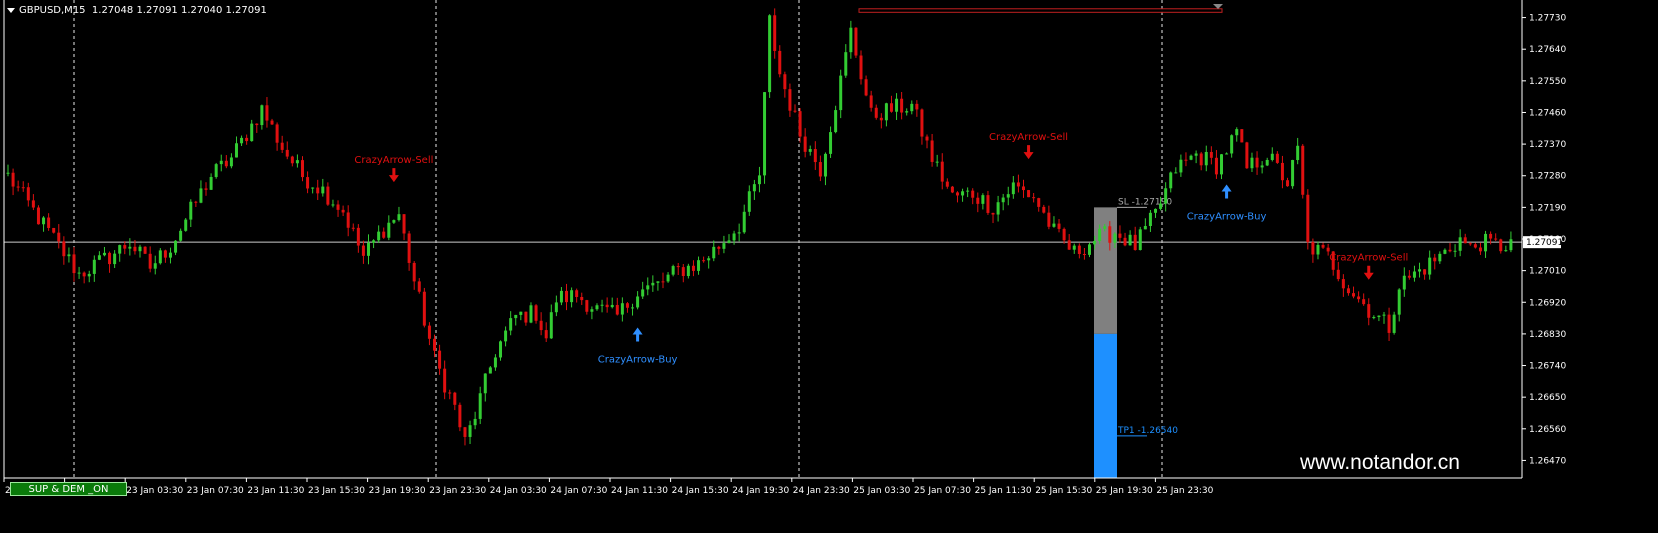 This screenshot has height=533, width=1658. What do you see at coordinates (1227, 216) in the screenshot?
I see `signal-label: CrazyArrow-Buy` at bounding box center [1227, 216].